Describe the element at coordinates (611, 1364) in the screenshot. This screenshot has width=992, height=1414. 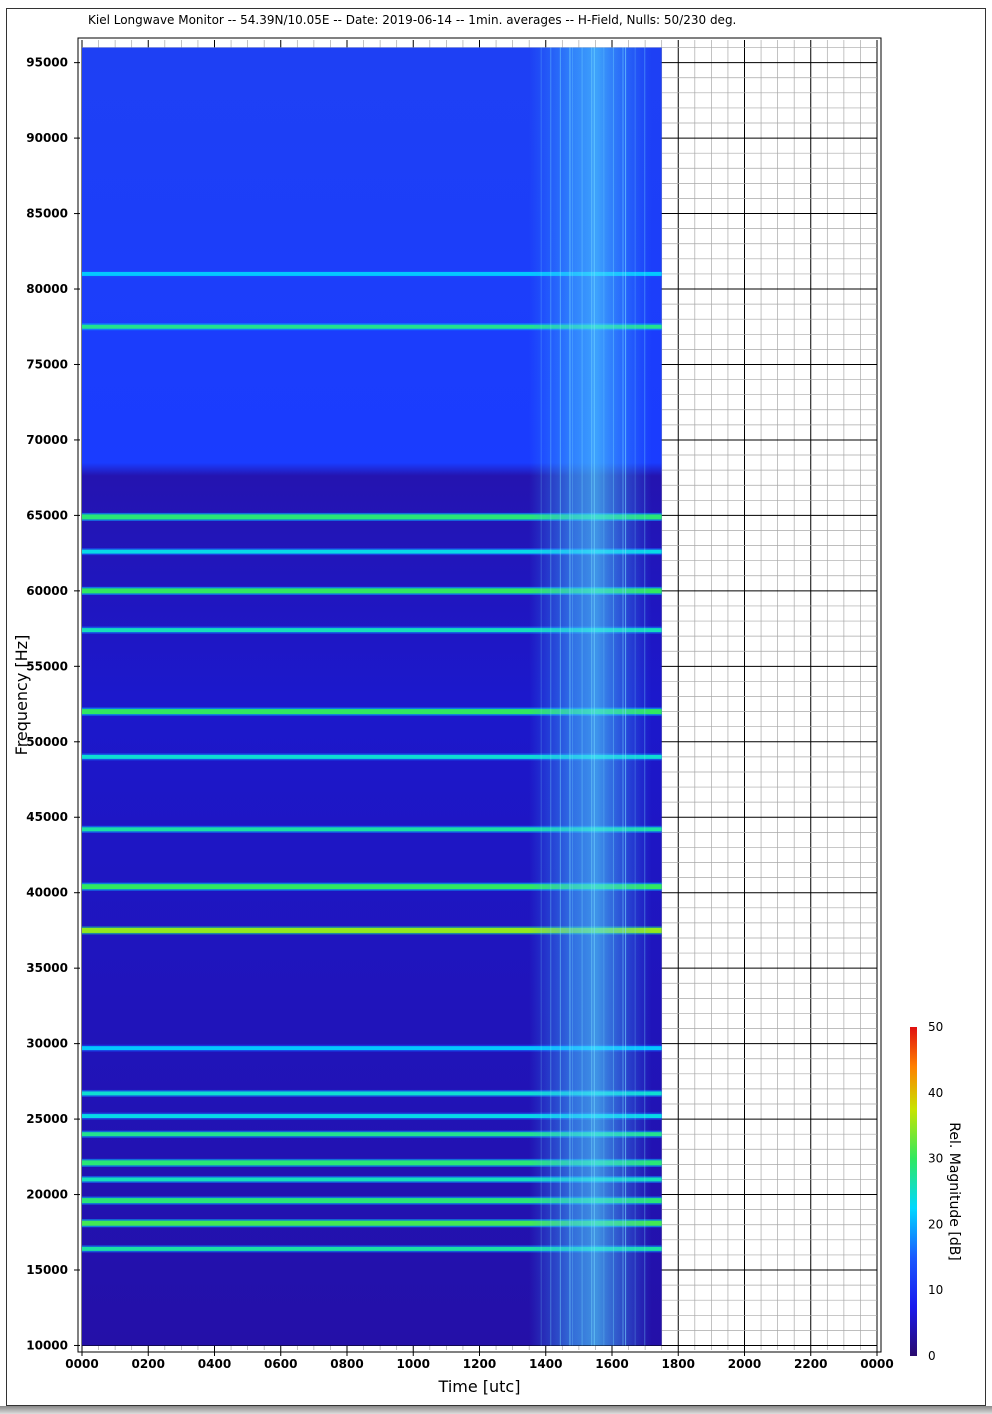
I see `x-tick-label: 1600` at that location.